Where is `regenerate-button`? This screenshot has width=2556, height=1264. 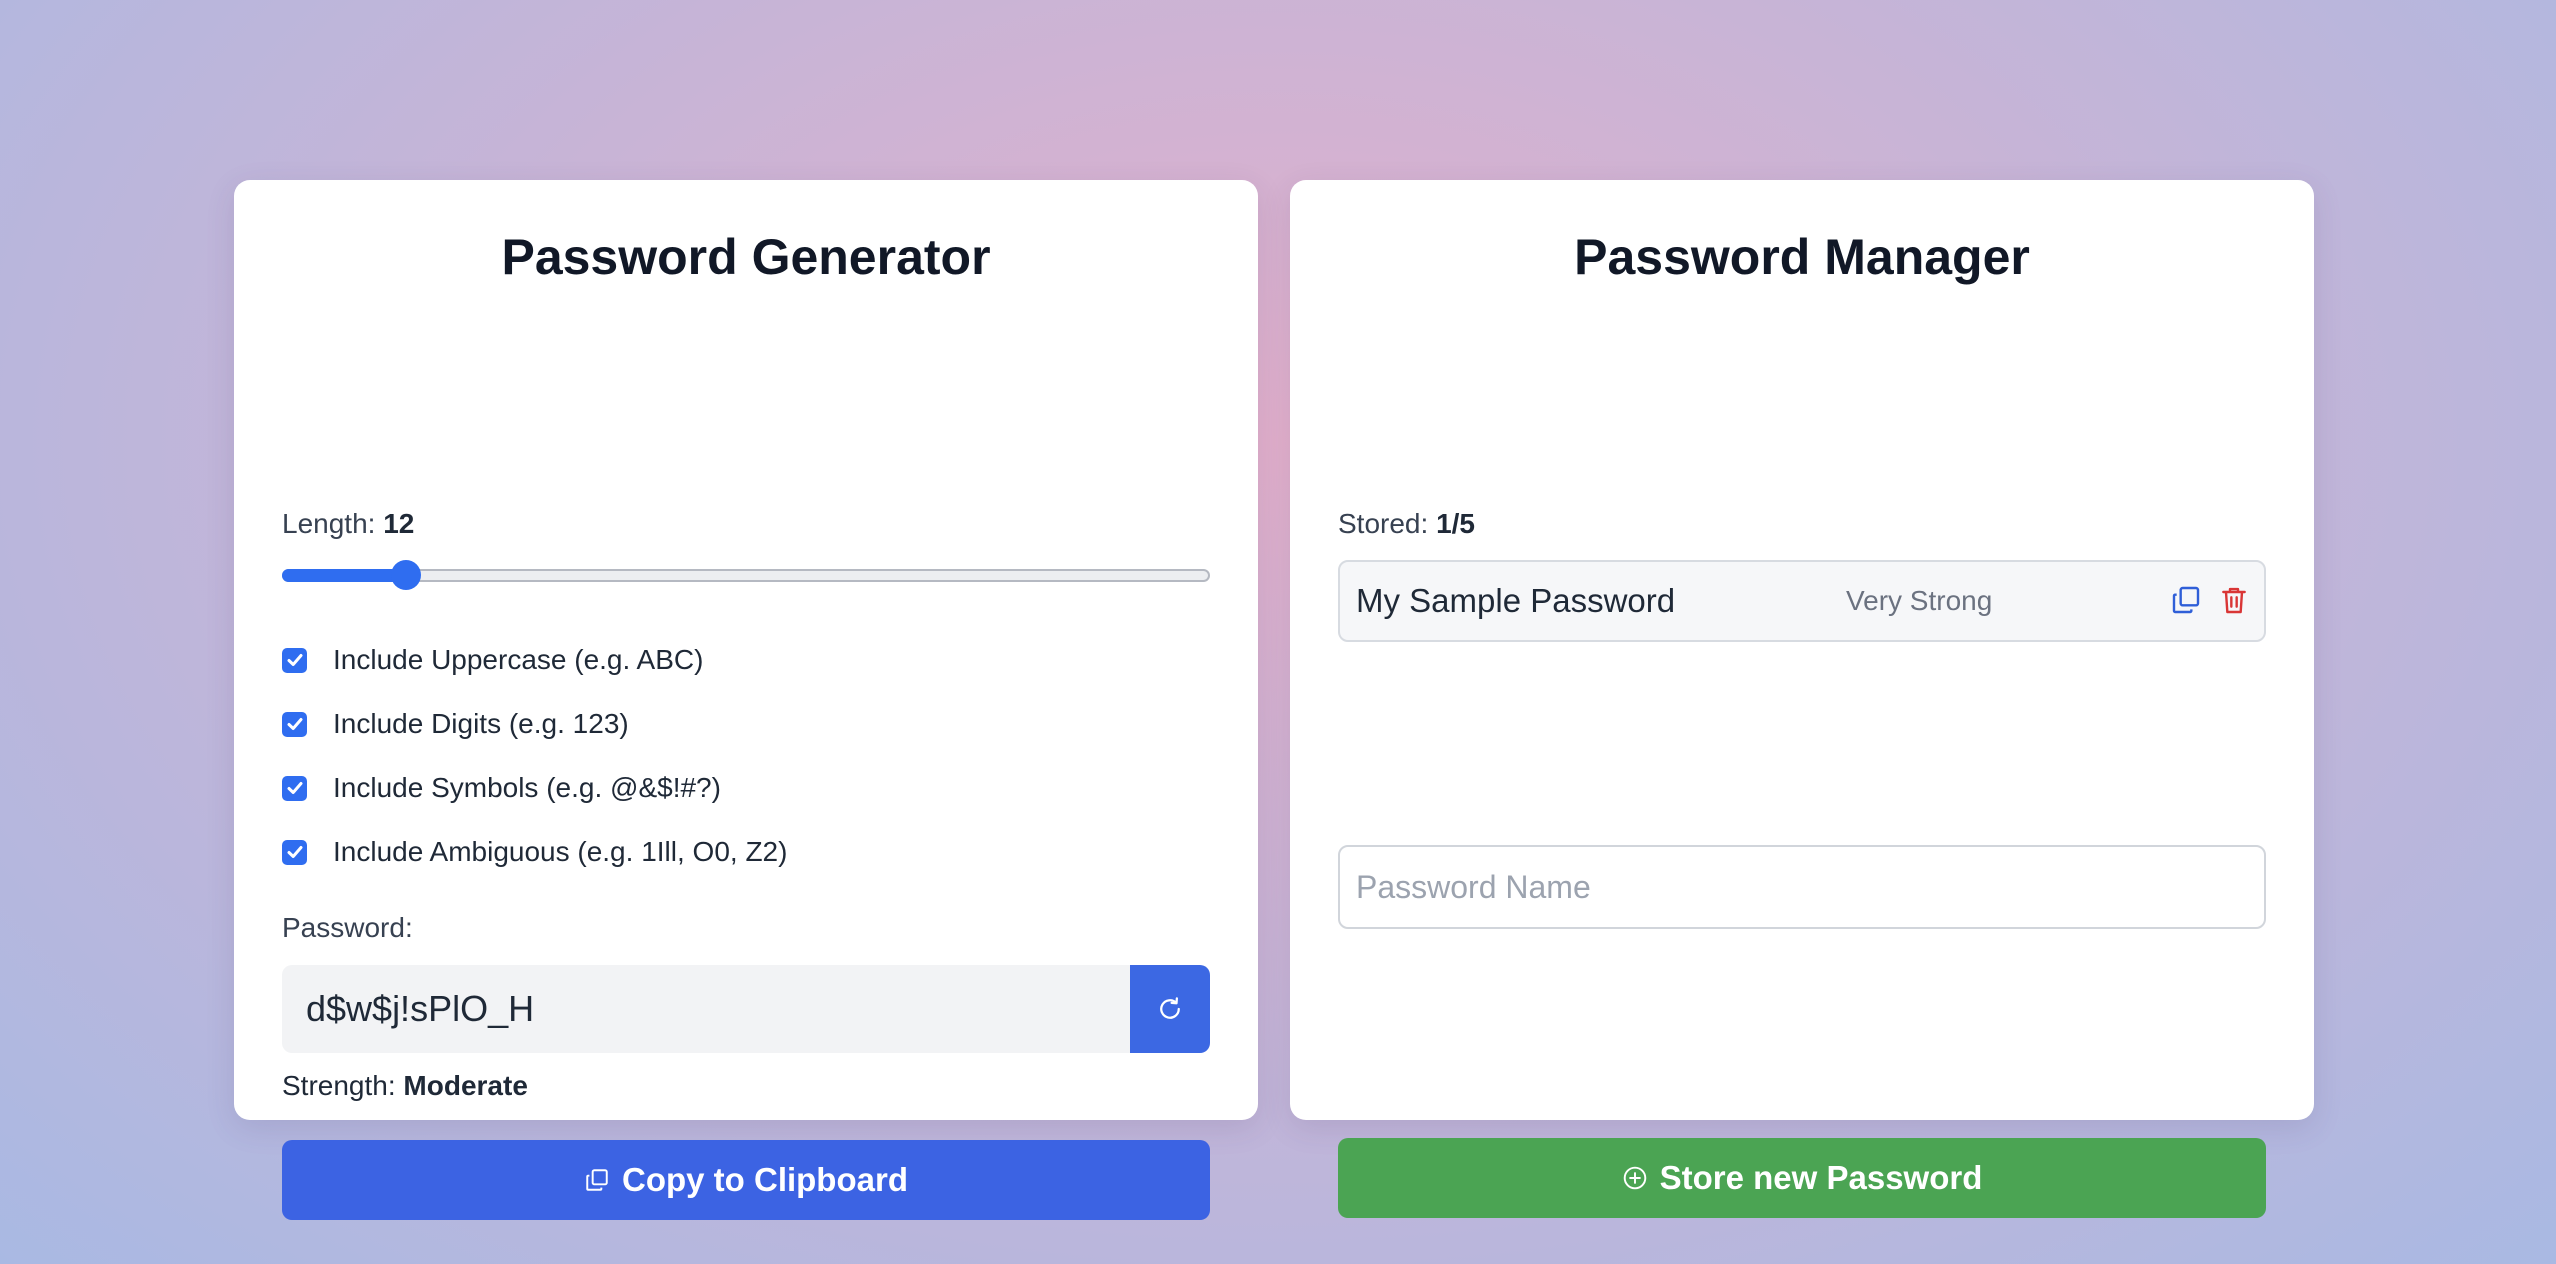
regenerate-button is located at coordinates (1170, 1009).